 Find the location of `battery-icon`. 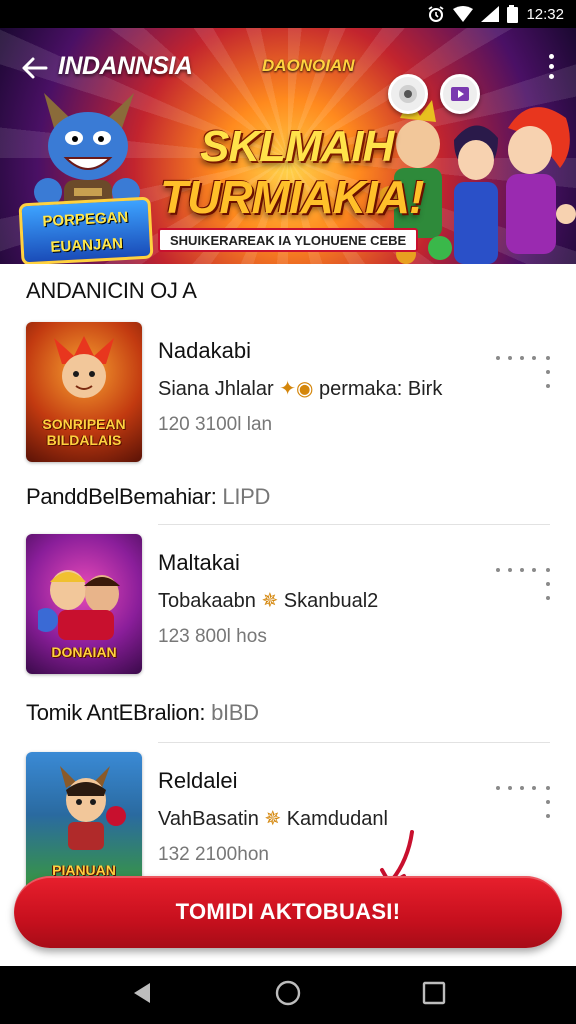

battery-icon is located at coordinates (513, 14).